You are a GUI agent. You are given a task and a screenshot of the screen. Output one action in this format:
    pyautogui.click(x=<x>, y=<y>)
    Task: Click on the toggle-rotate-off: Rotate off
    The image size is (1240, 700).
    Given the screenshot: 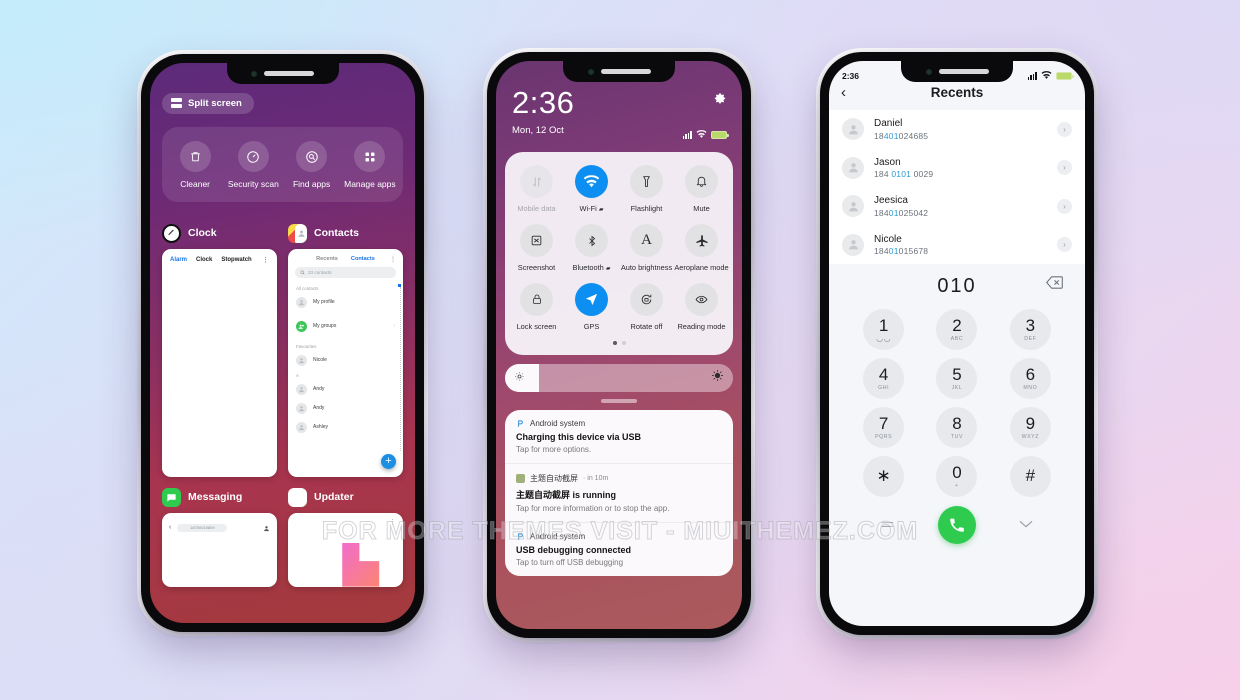 What is the action you would take?
    pyautogui.click(x=646, y=307)
    